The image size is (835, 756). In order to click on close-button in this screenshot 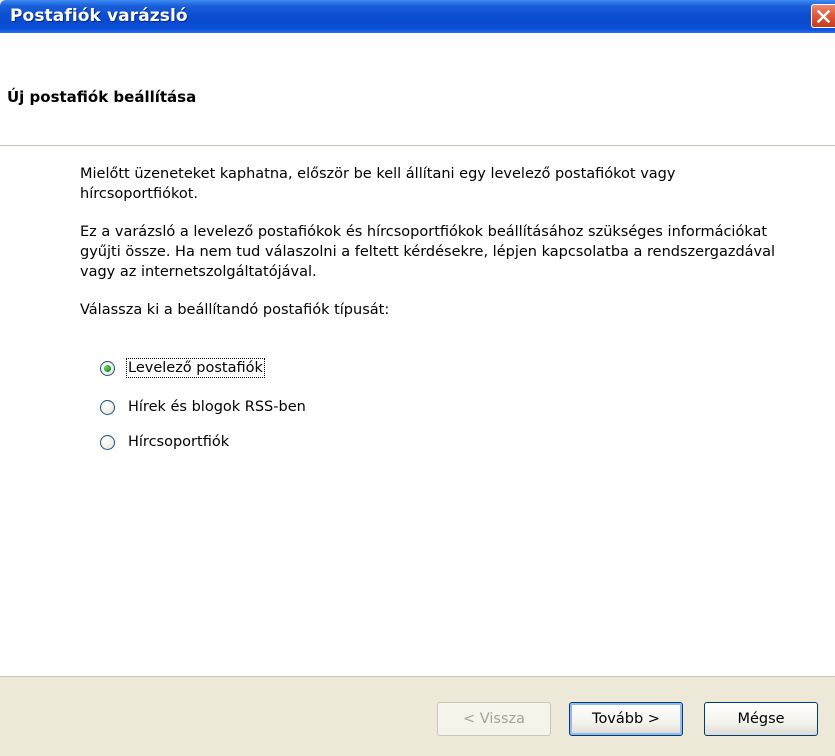, I will do `click(823, 16)`.